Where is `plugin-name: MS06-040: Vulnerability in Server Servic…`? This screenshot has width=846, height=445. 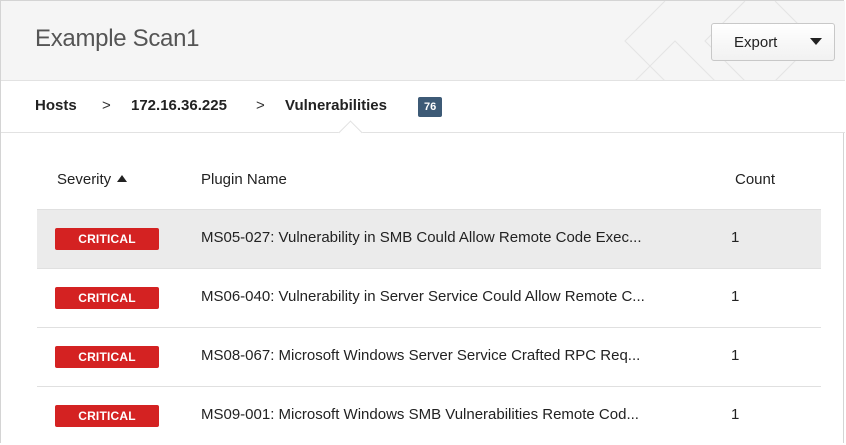
plugin-name: MS06-040: Vulnerability in Server Servic… is located at coordinates (423, 296).